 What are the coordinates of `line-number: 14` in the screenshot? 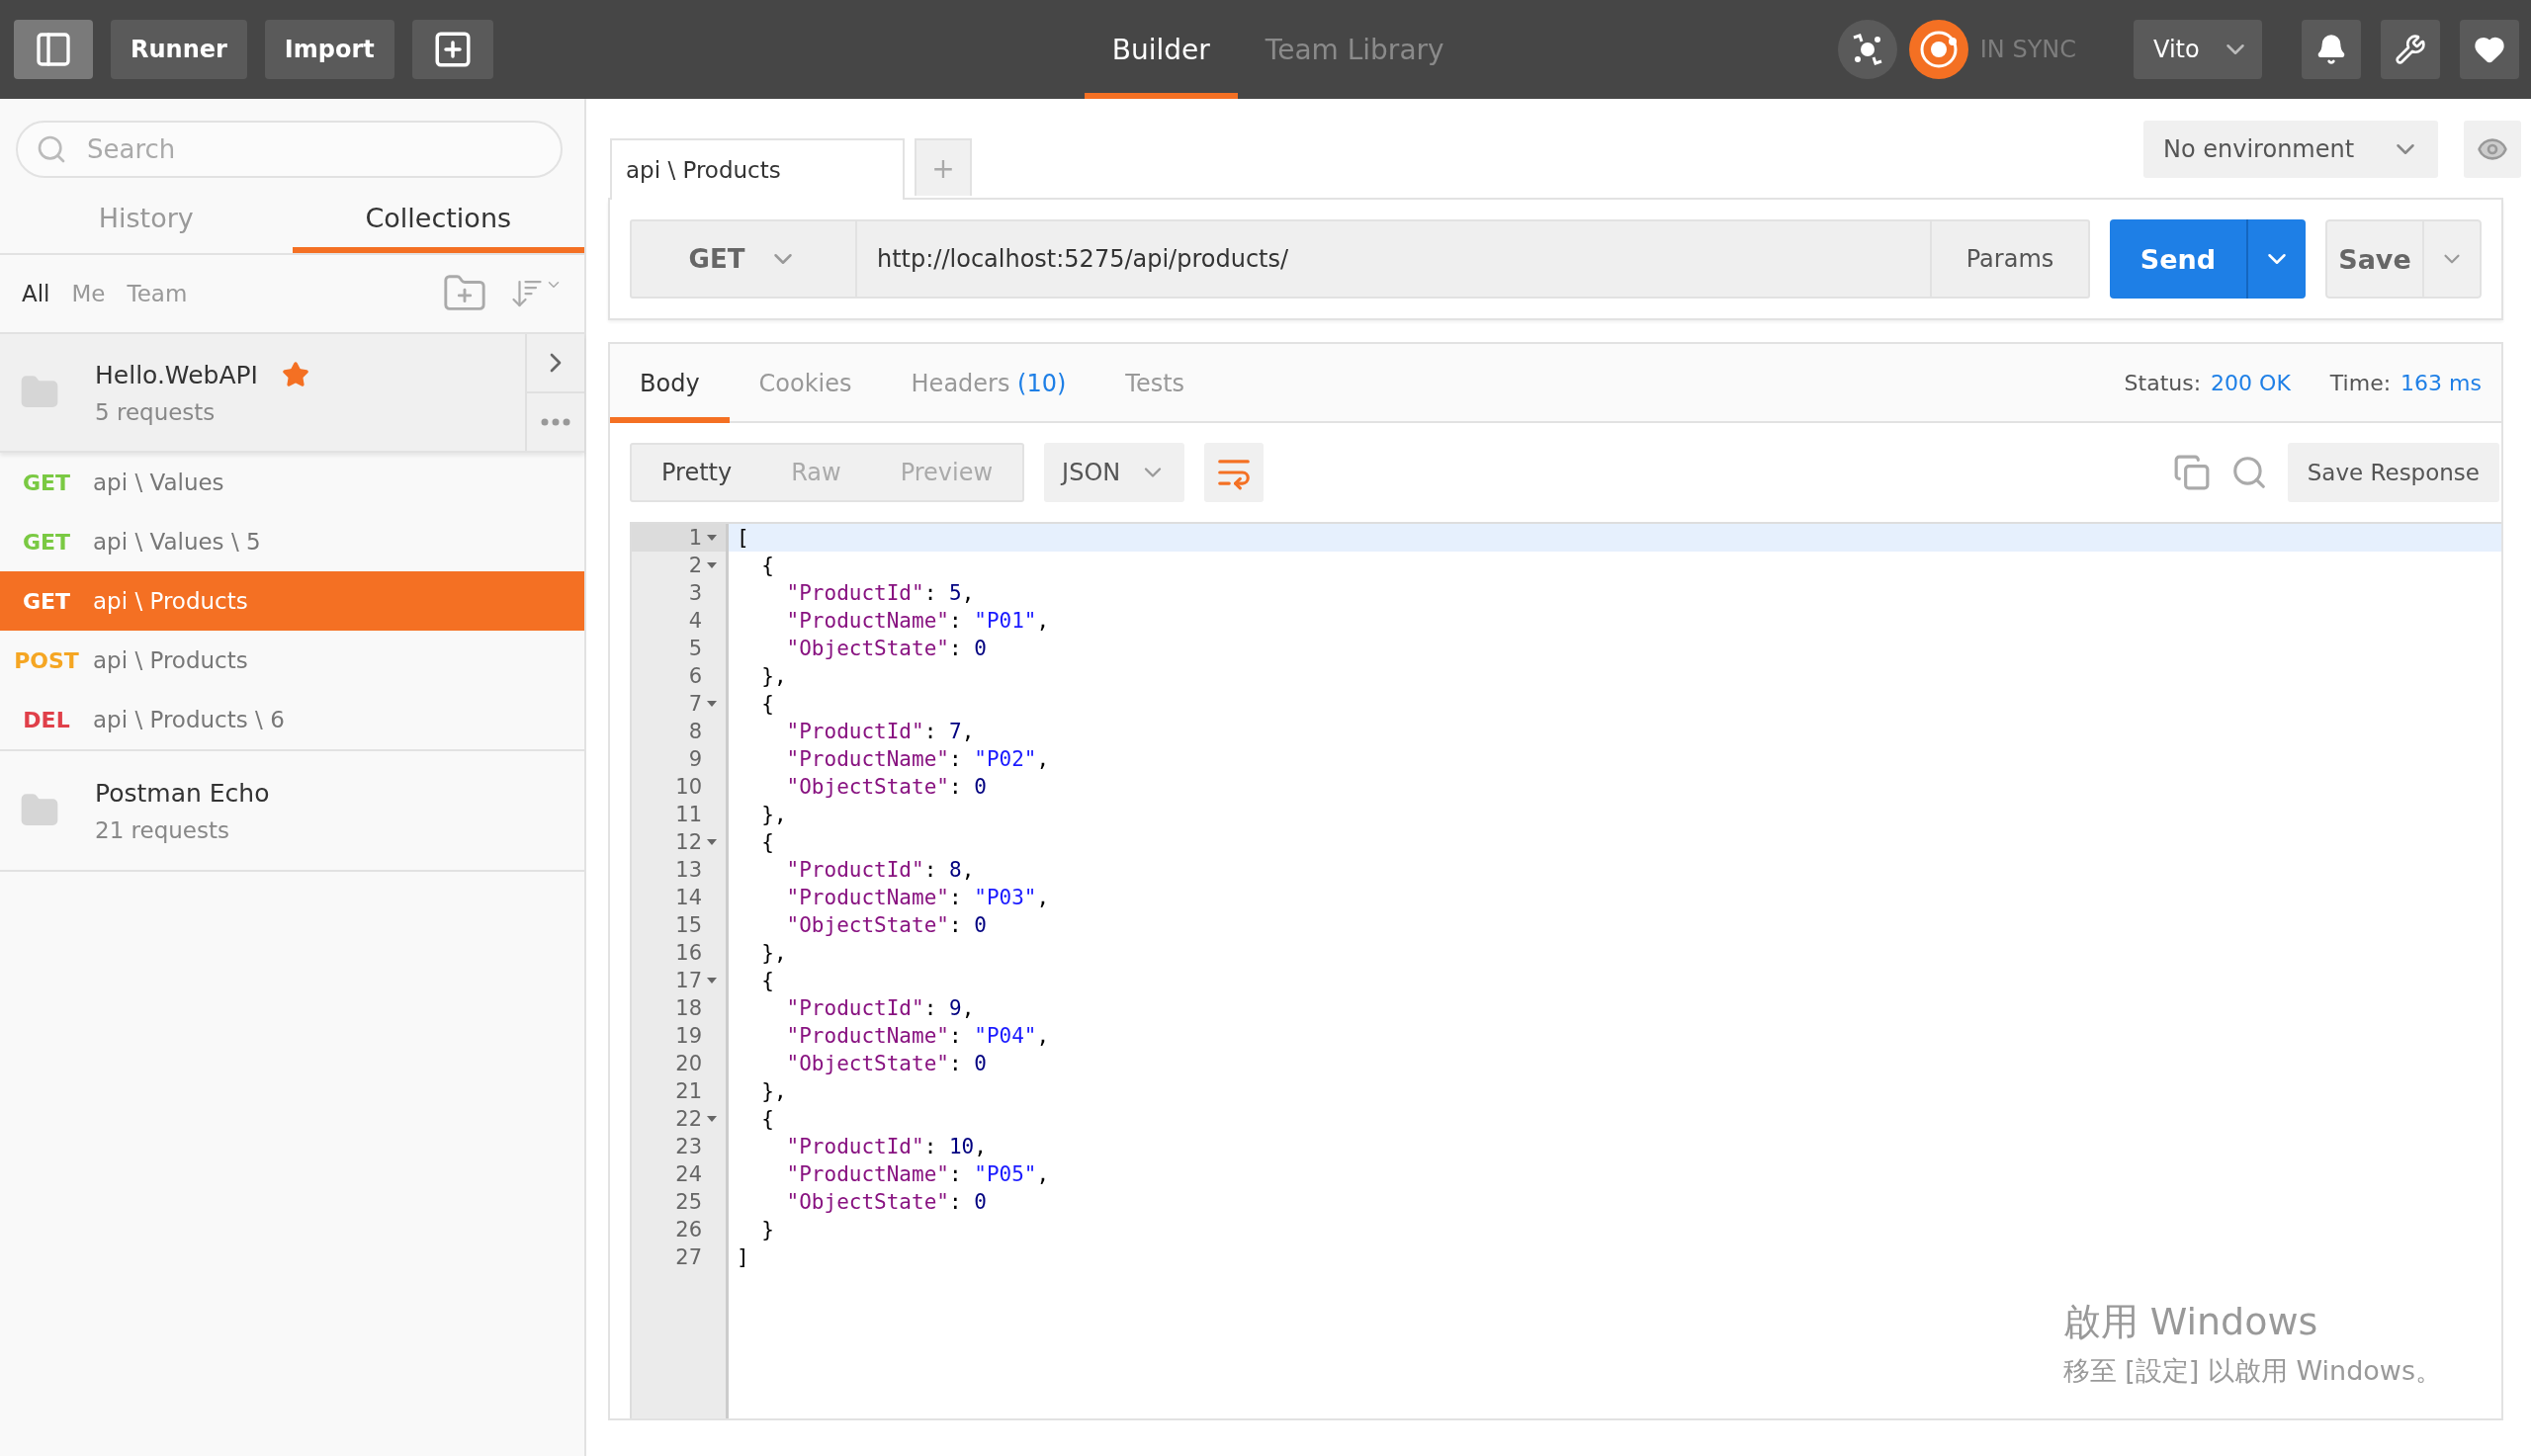 It's located at (688, 897).